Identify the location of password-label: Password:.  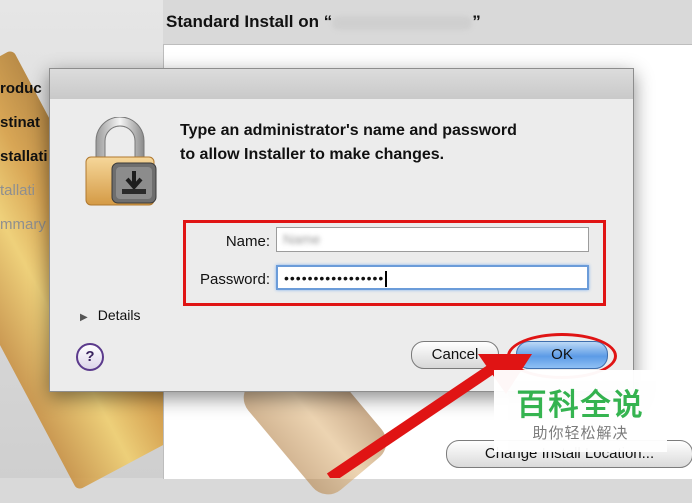
(234, 279).